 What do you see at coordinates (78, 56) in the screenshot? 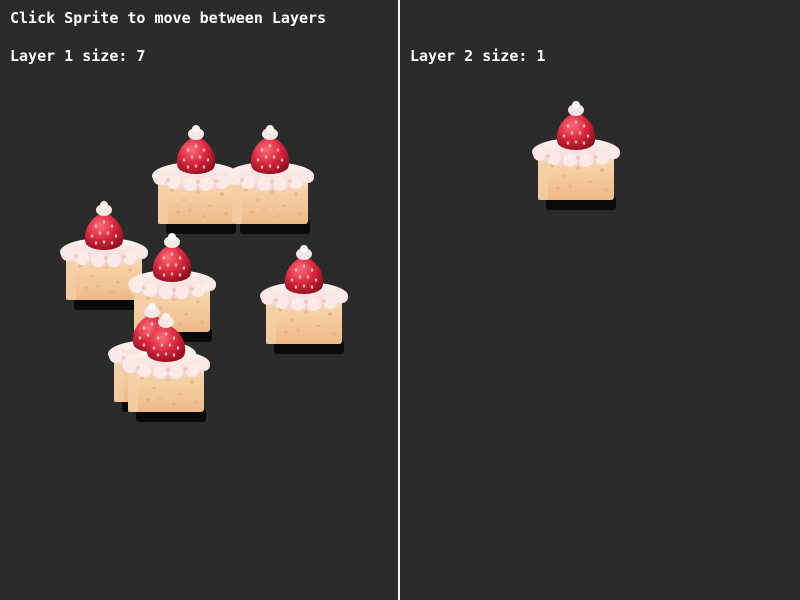
I see `layer-1-size-label: Layer 1 size: 7` at bounding box center [78, 56].